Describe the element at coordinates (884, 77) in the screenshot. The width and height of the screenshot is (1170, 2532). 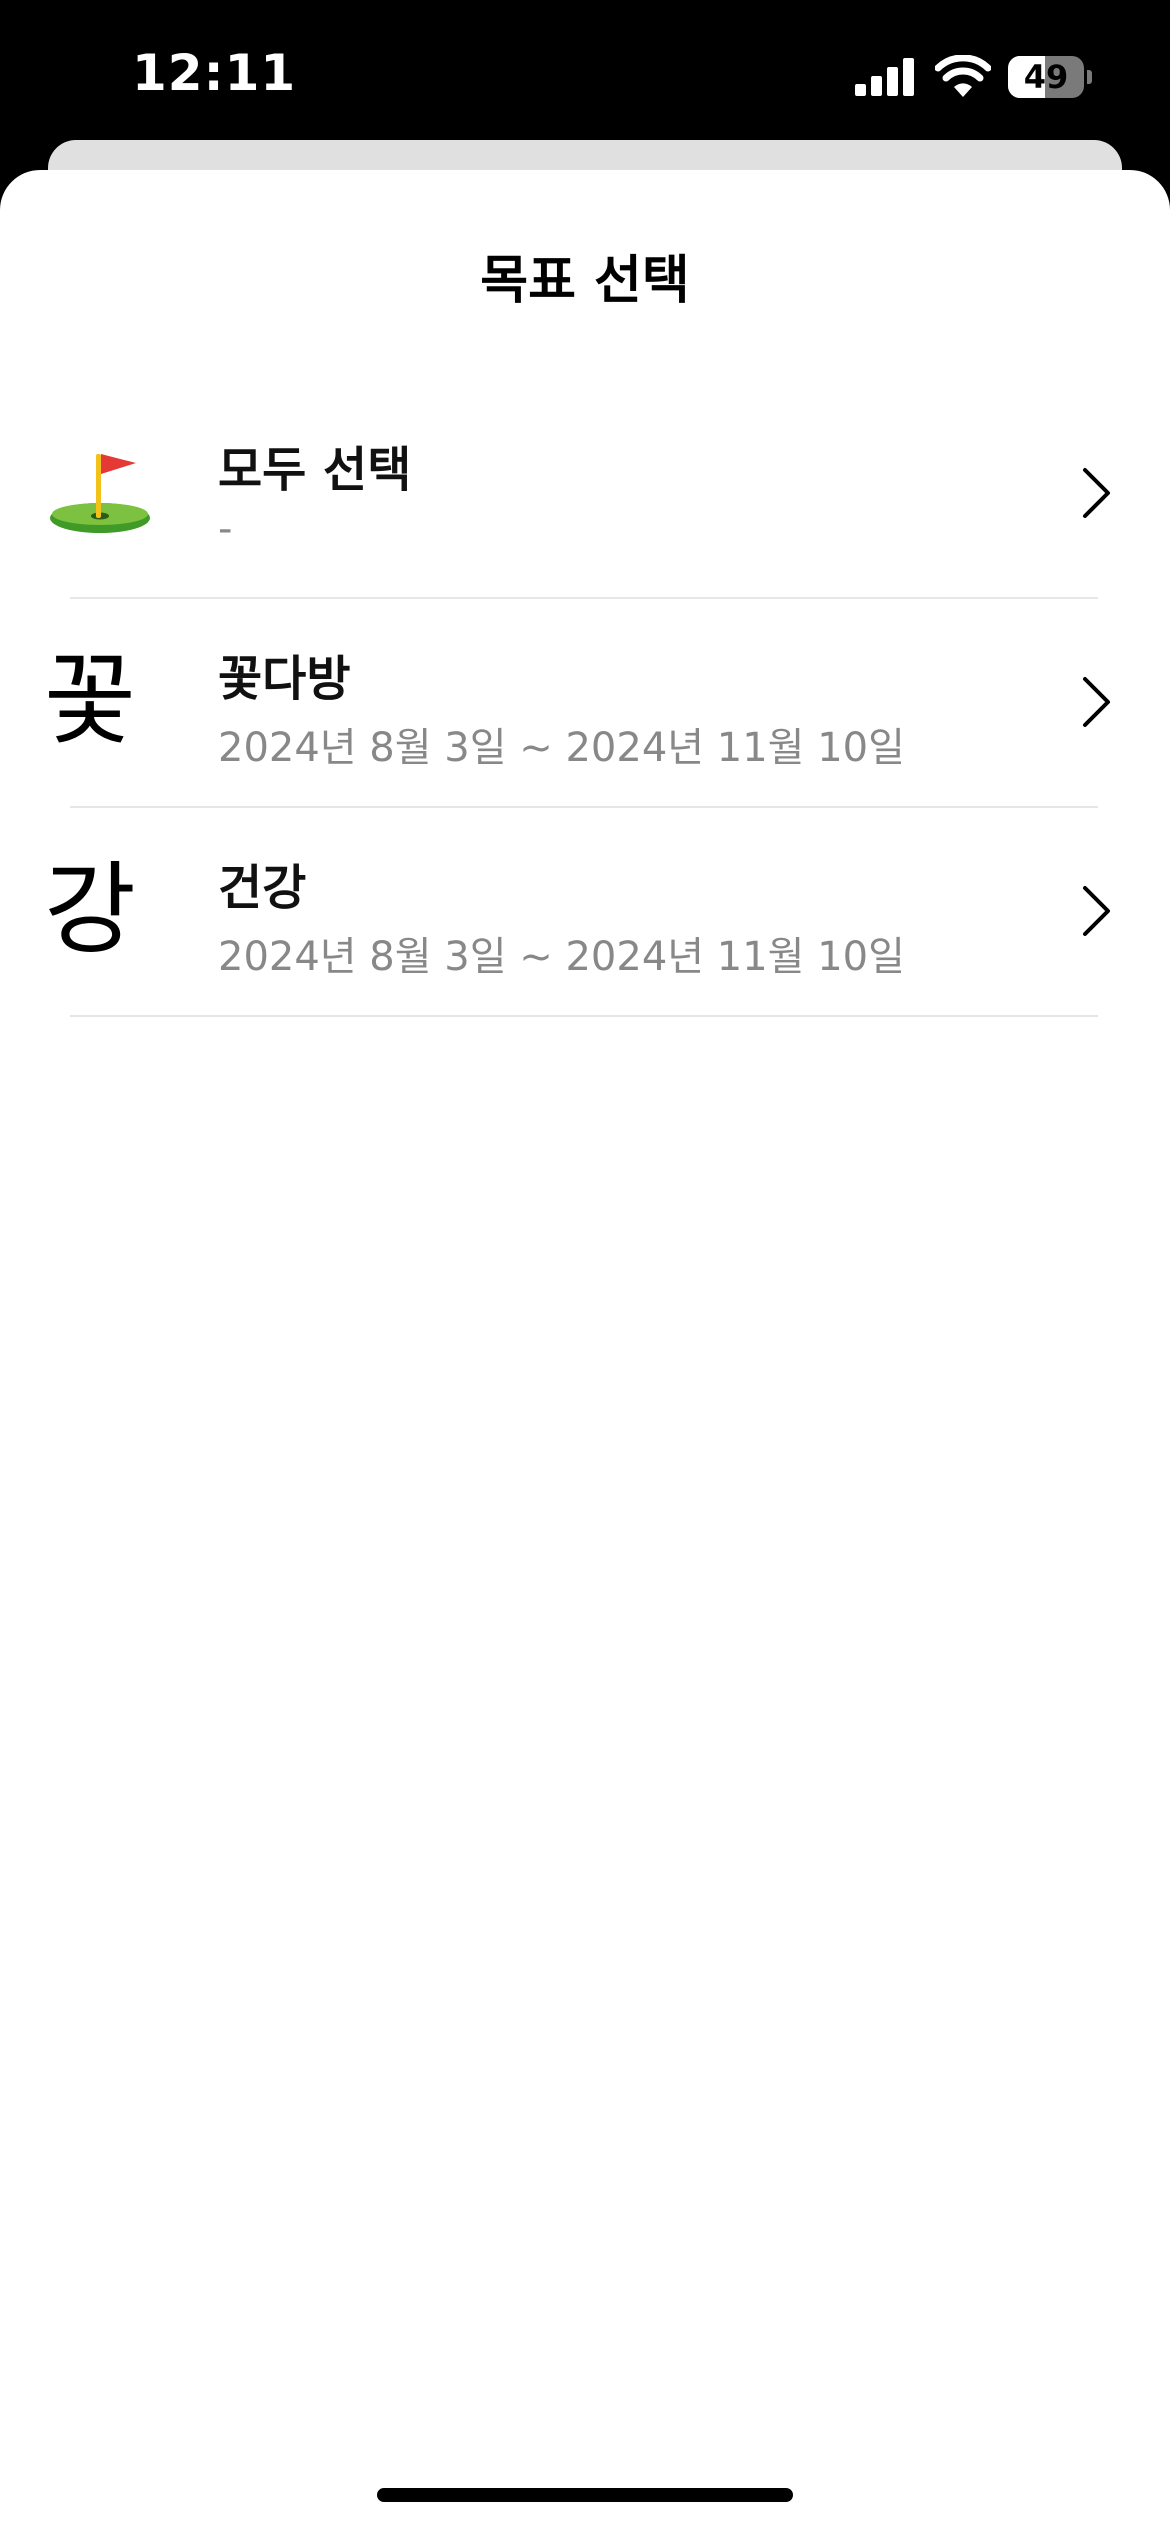
I see `signal-icon` at that location.